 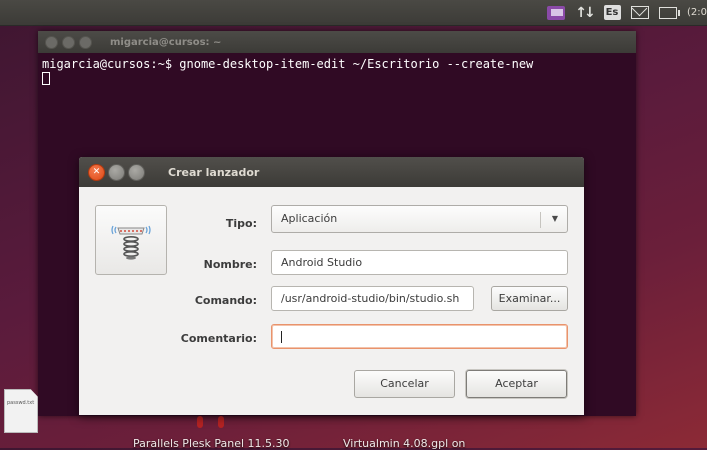 I want to click on command-input: /usr/android-studio/bin/studio.sh, so click(x=372, y=298).